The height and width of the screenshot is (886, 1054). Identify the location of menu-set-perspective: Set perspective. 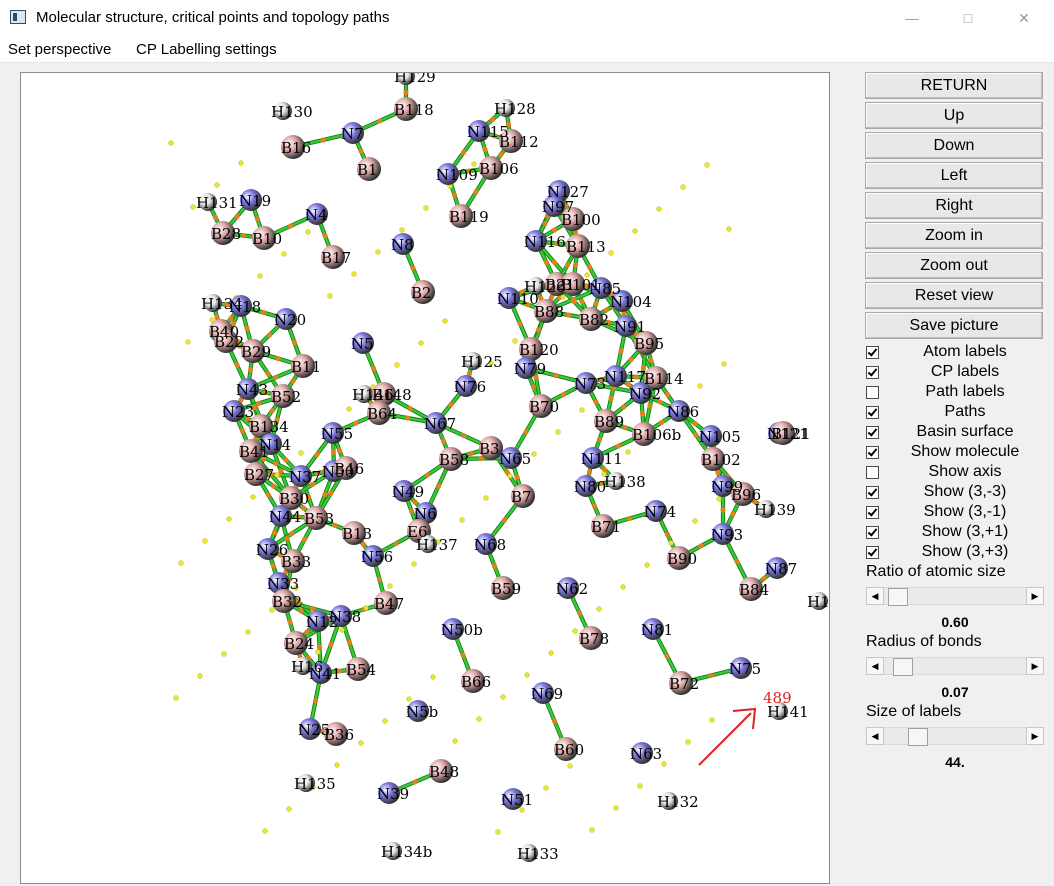
(59, 49).